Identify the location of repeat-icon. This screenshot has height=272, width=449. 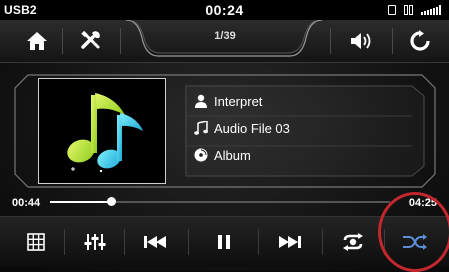
(353, 242).